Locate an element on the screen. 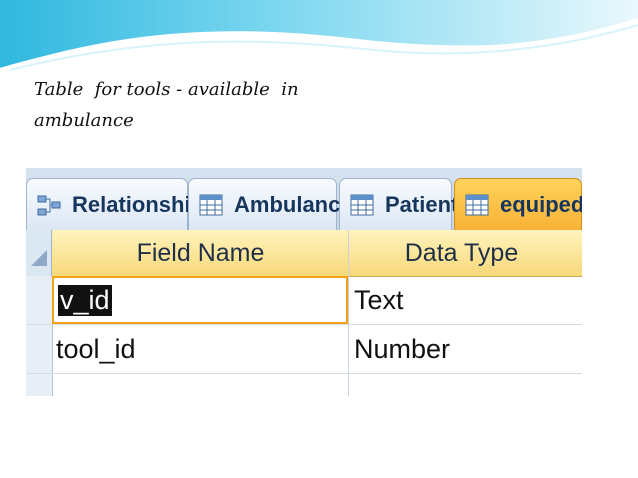 The width and height of the screenshot is (638, 478). object-tab-bar: Relationships Ambulance Patient equiped is located at coordinates (304, 199).